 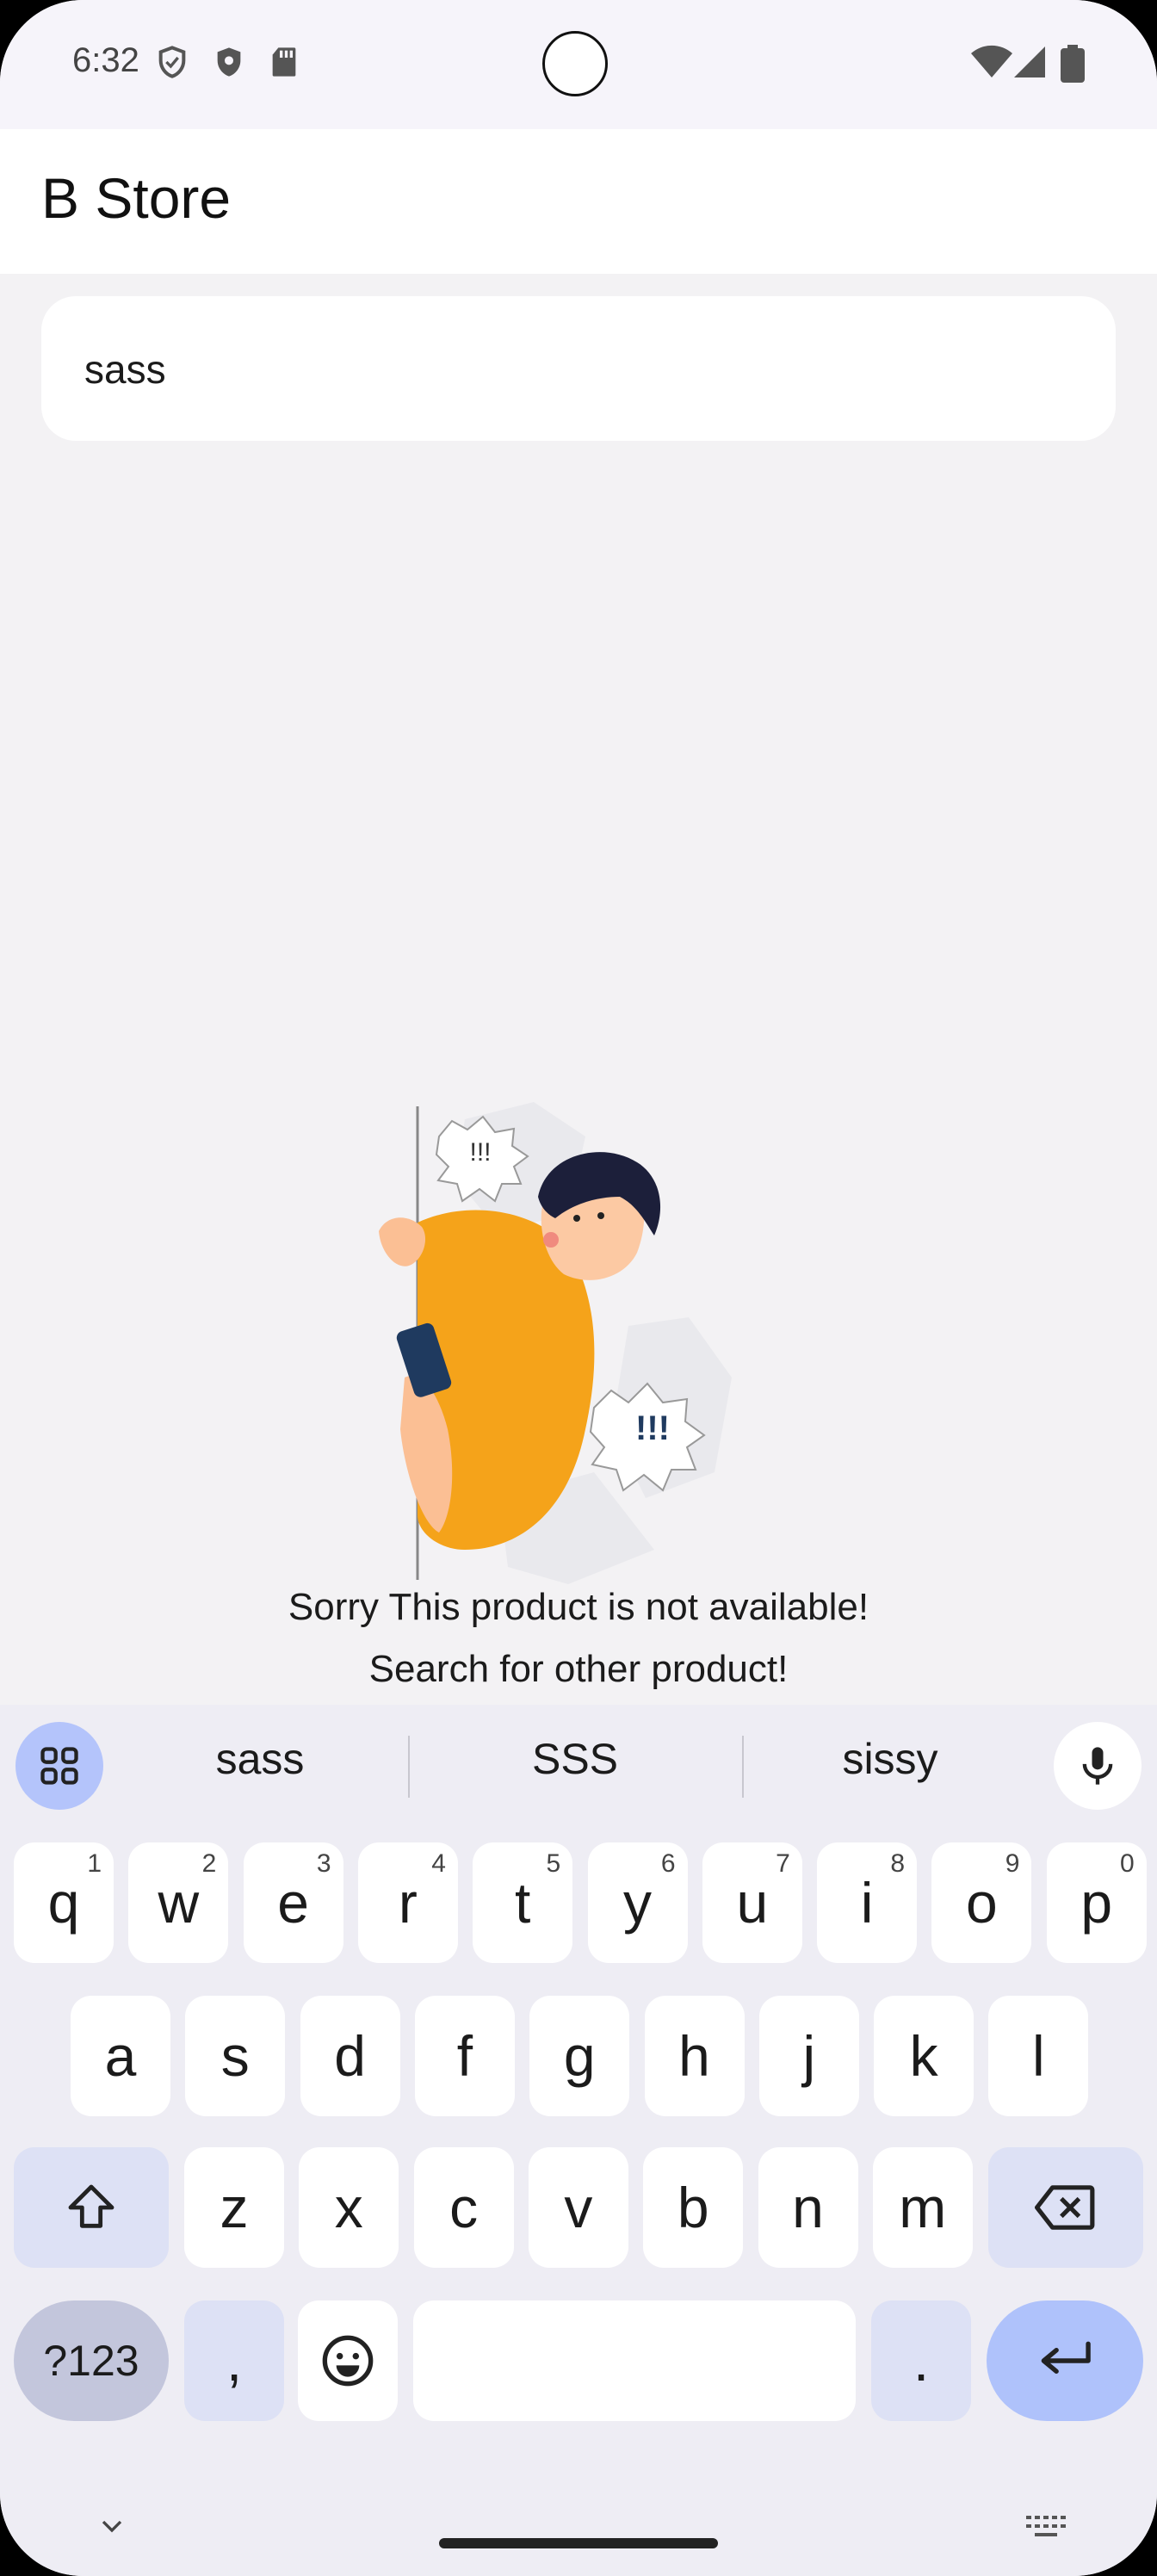 I want to click on key-label: q, so click(x=64, y=1903).